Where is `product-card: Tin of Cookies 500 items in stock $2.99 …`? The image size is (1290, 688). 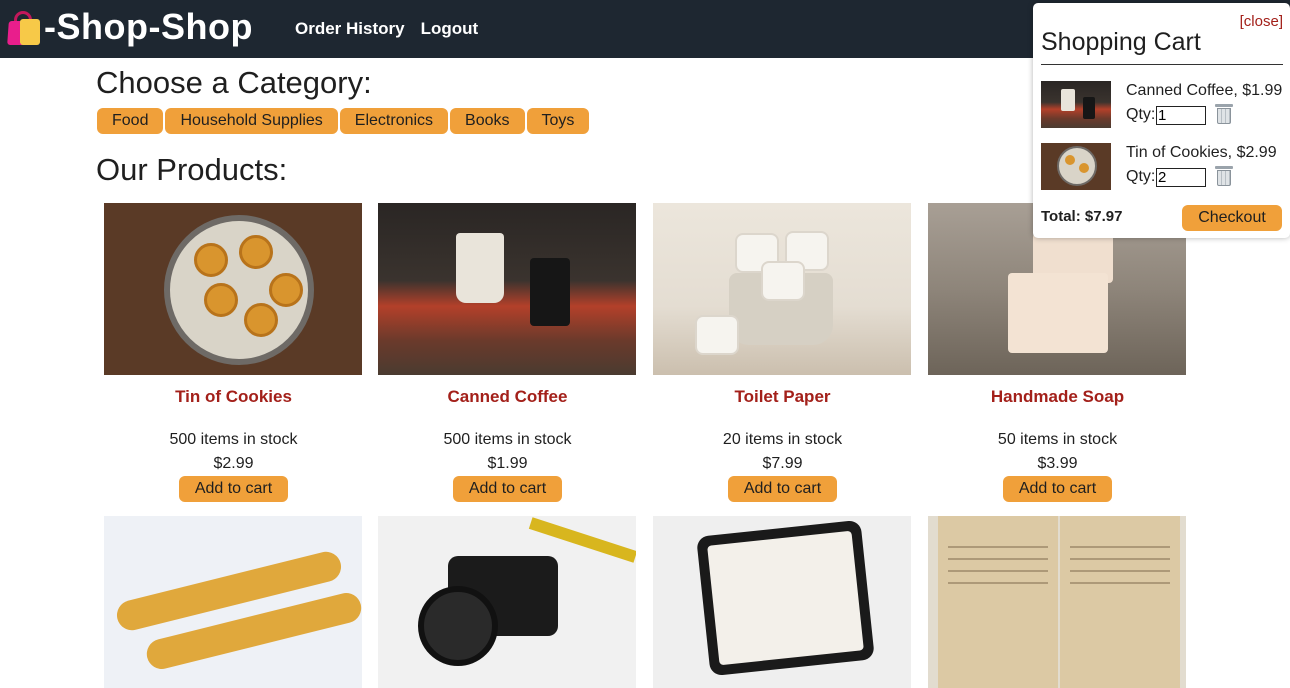
product-card: Tin of Cookies 500 items in stock $2.99 … is located at coordinates (233, 352).